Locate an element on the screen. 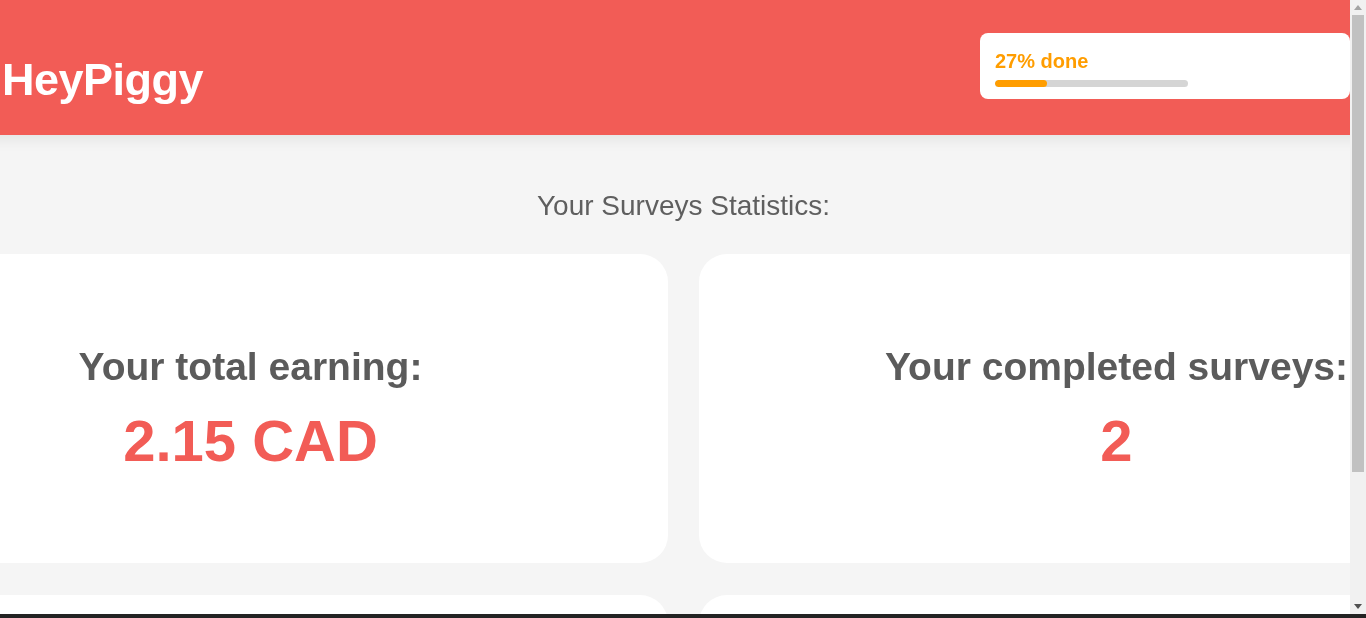 Image resolution: width=1366 pixels, height=618 pixels. stat-label: Your completed surveys: is located at coordinates (1116, 366).